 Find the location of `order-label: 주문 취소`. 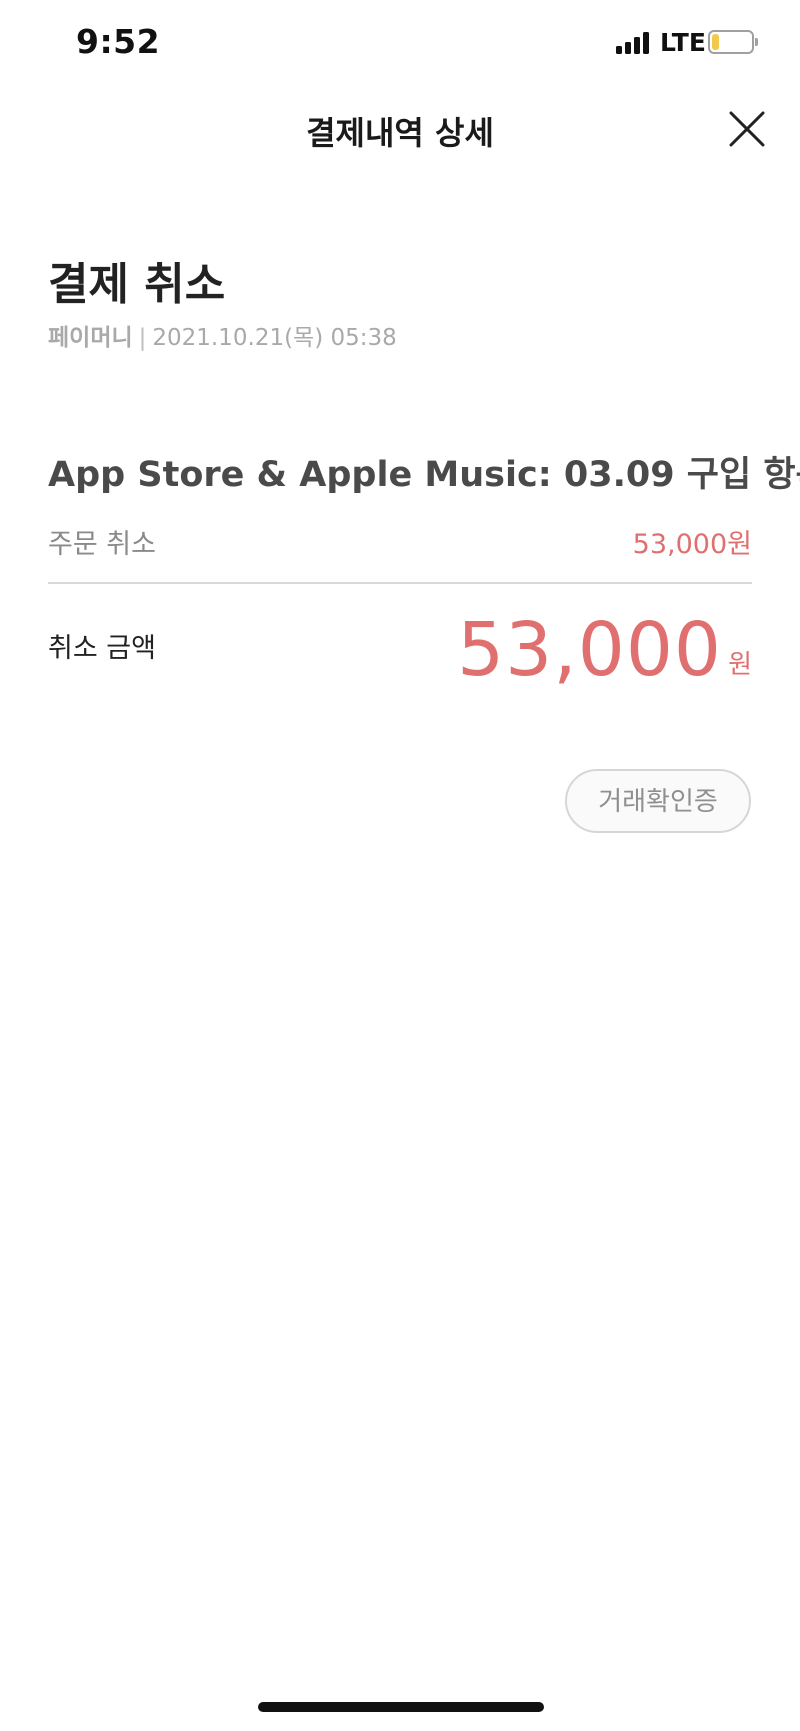

order-label: 주문 취소 is located at coordinates (102, 544).